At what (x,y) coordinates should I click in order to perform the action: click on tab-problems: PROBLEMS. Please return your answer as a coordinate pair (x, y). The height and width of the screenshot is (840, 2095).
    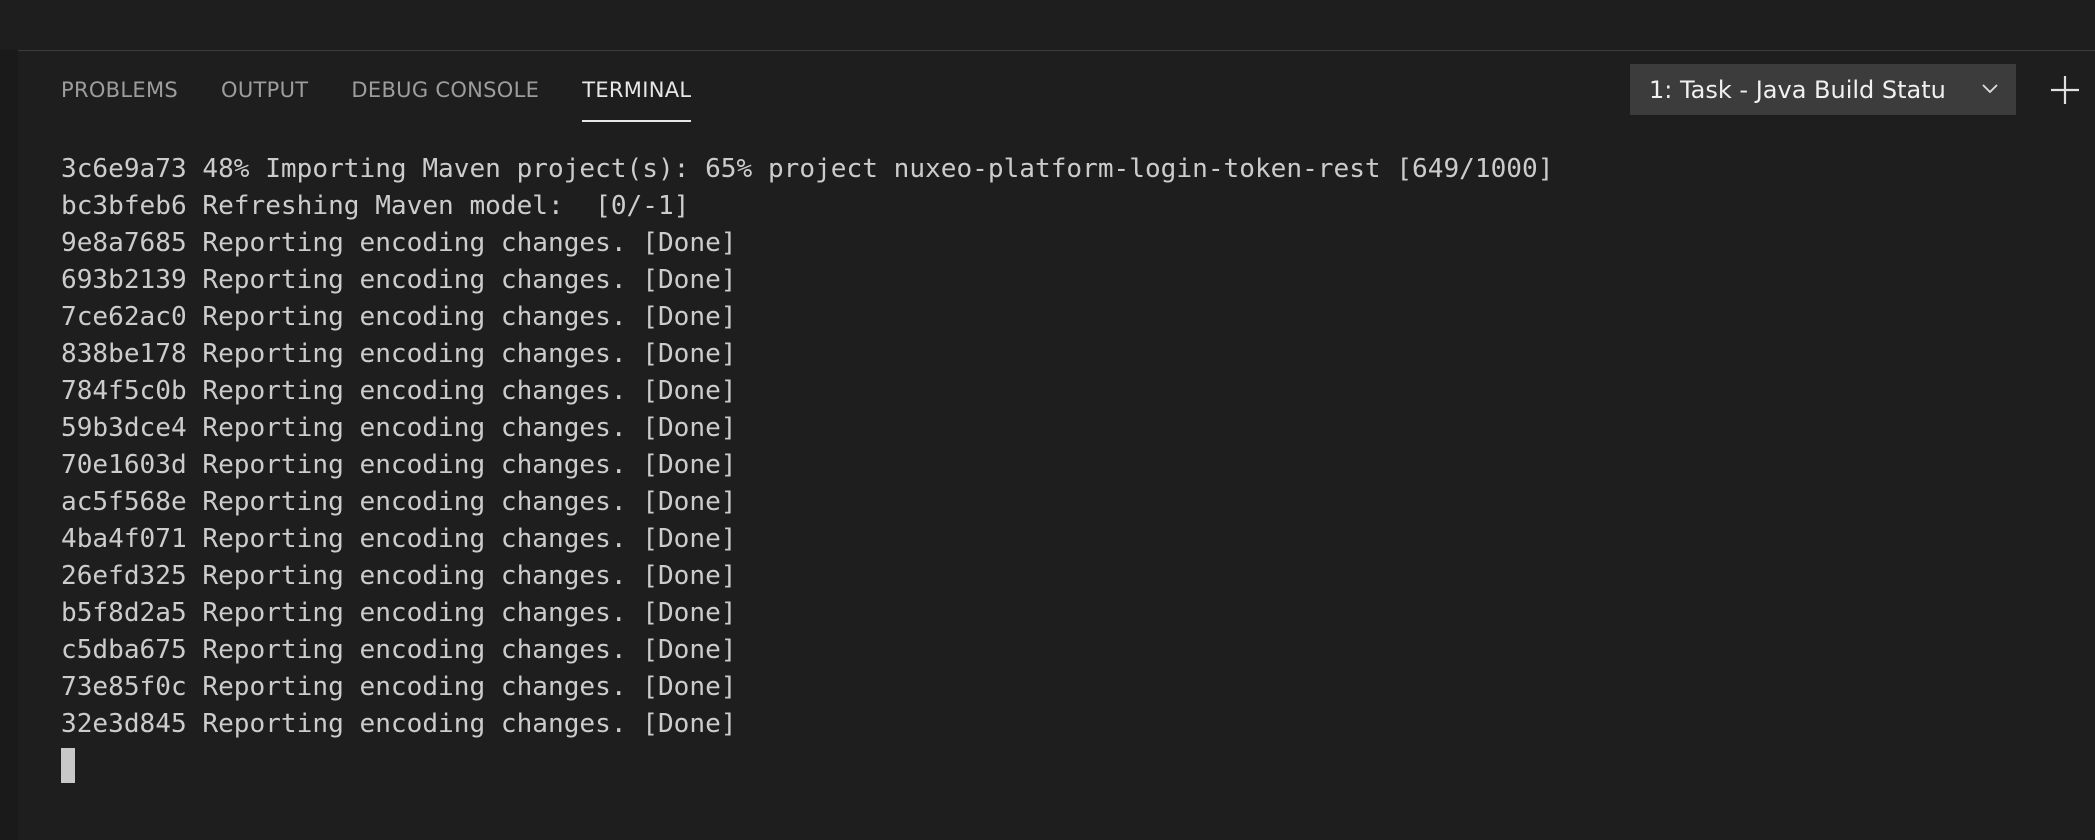
    Looking at the image, I should click on (119, 87).